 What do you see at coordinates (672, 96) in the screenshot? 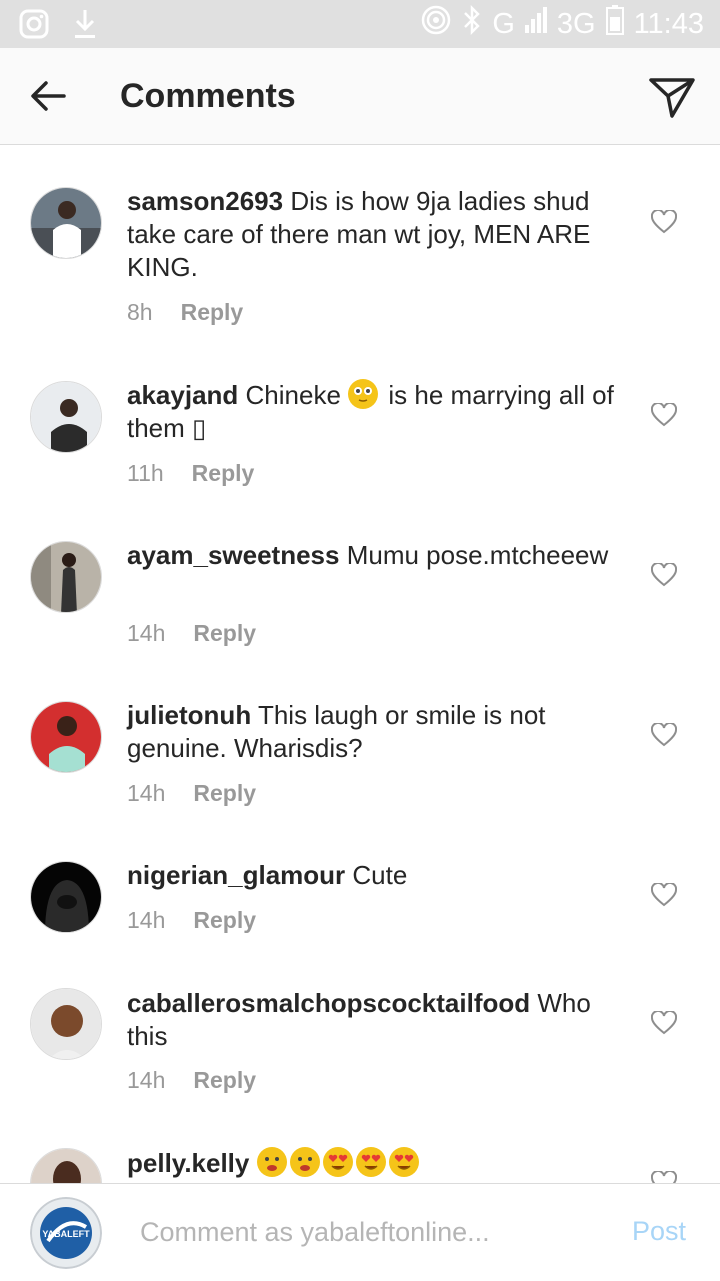
I see `direct-send-icon` at bounding box center [672, 96].